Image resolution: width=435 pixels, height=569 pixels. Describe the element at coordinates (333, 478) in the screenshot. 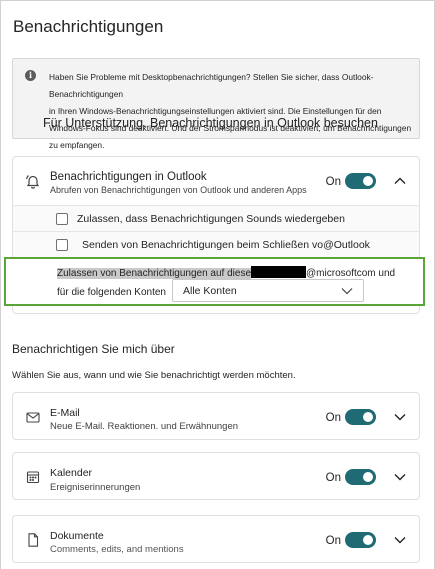

I see `calendar-toggle-label: On` at that location.